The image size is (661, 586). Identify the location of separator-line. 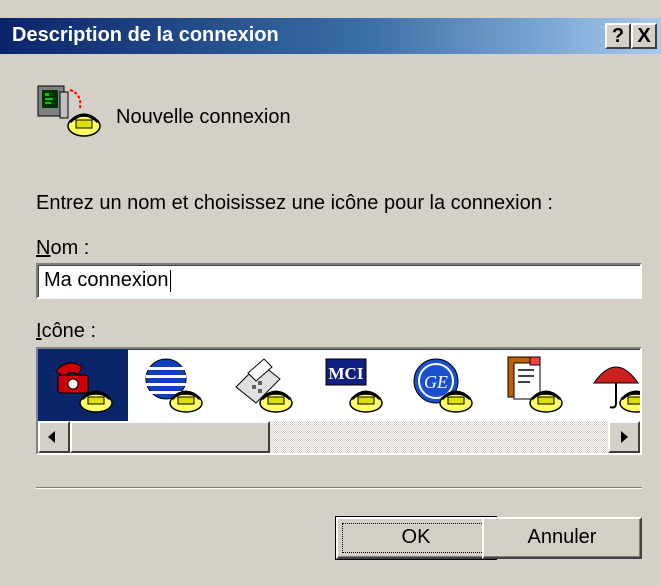
(339, 488).